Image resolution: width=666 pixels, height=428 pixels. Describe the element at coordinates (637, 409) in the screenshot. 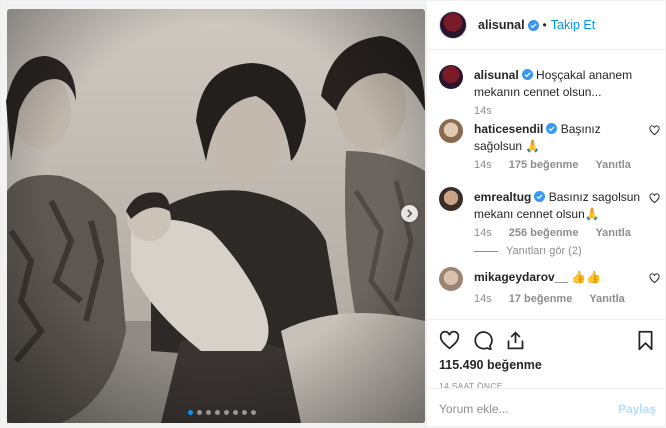

I see `post-comment-button: Paylaş` at that location.